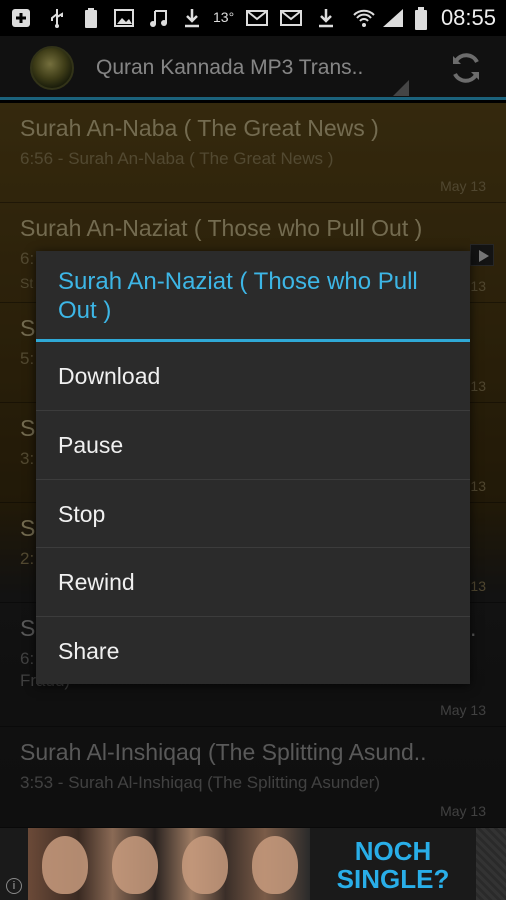 This screenshot has height=900, width=506. What do you see at coordinates (89, 651) in the screenshot?
I see `menu-item-label: Share` at bounding box center [89, 651].